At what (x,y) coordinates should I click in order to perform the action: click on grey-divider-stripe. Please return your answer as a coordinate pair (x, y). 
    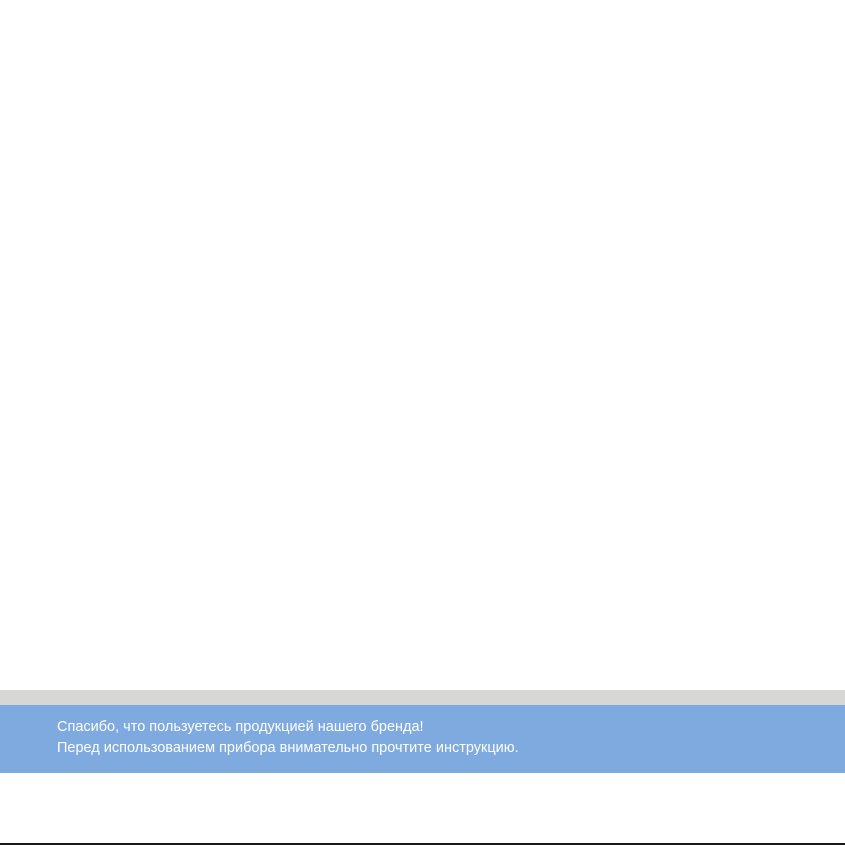
    Looking at the image, I should click on (422, 697).